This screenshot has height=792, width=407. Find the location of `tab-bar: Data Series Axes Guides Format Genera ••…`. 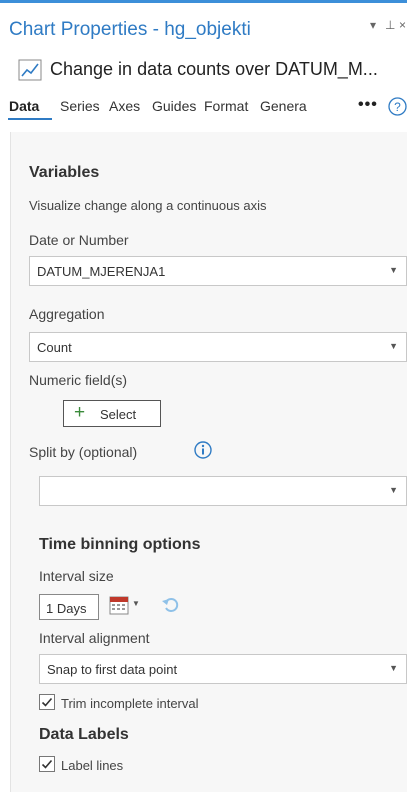

tab-bar: Data Series Axes Guides Format Genera ••… is located at coordinates (203, 109).